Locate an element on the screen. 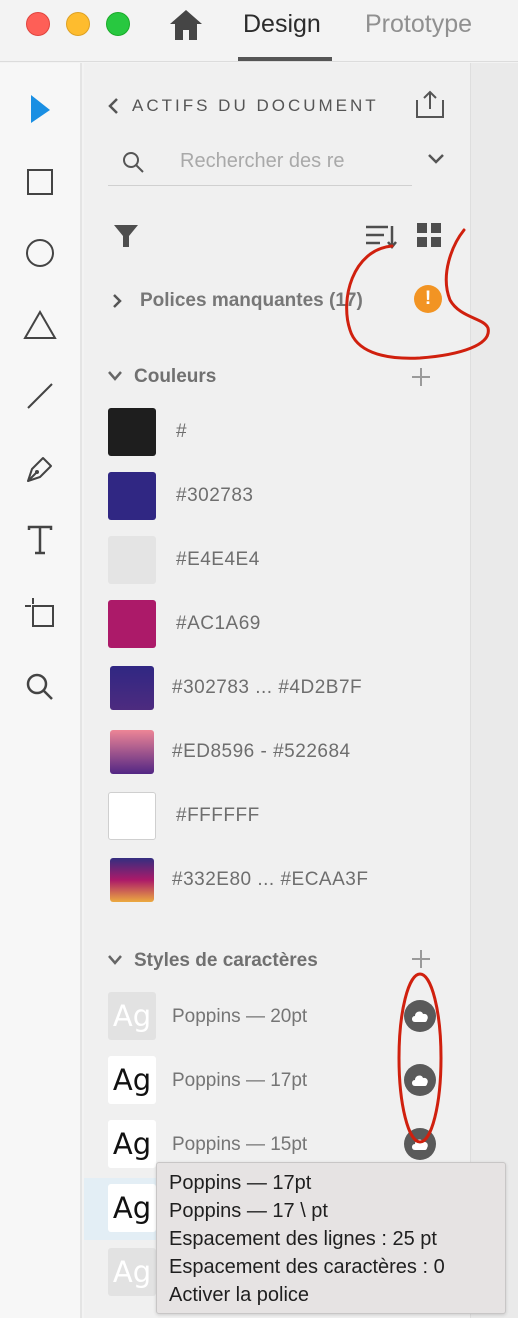 This screenshot has width=518, height=1318. sort-icon is located at coordinates (382, 236).